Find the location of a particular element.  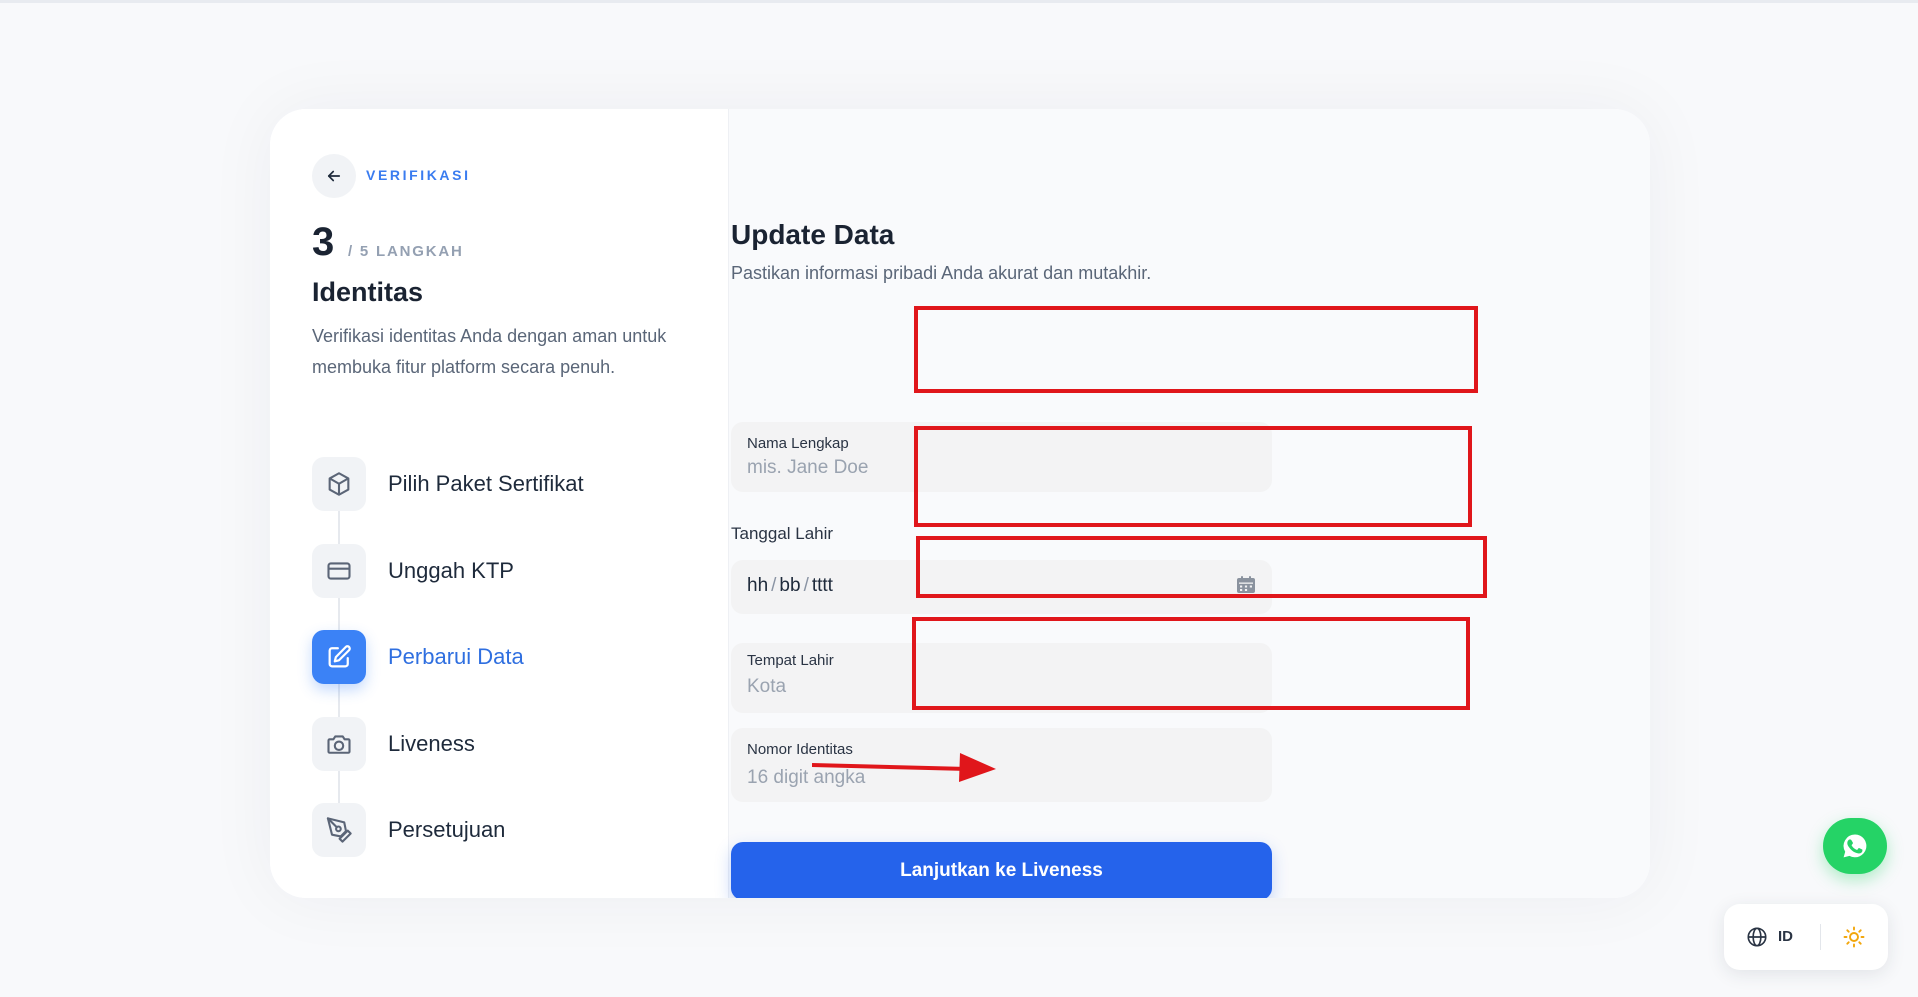

camera-icon is located at coordinates (339, 744).